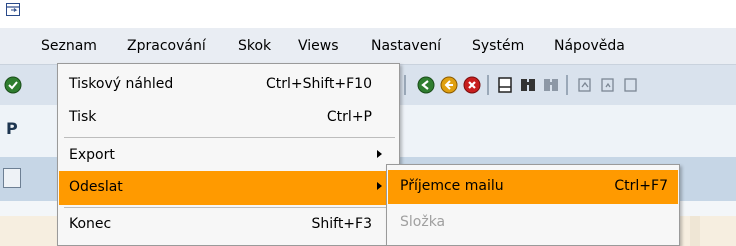  I want to click on menu-system: Systém, so click(498, 46).